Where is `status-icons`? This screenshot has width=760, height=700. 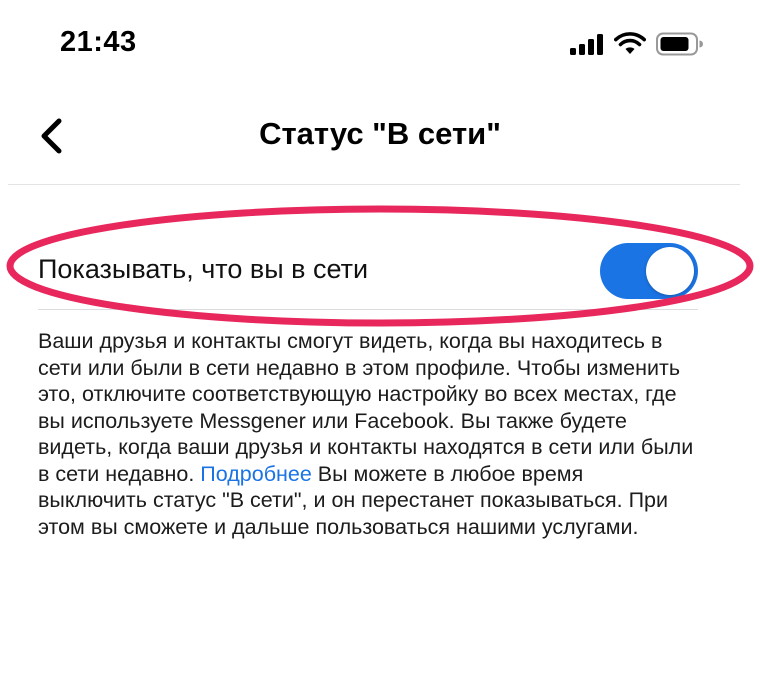
status-icons is located at coordinates (637, 44).